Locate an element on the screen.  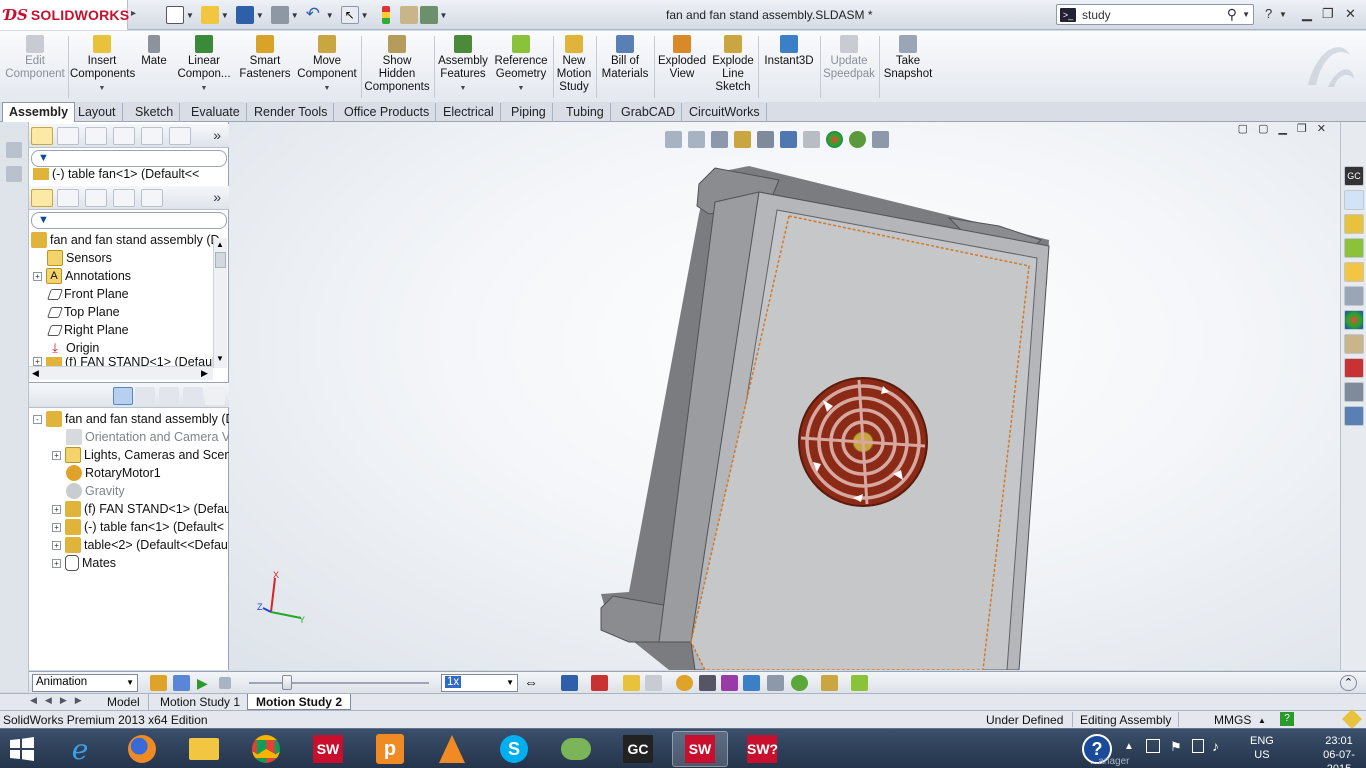
motion-tree-root: - fan and fan stand assembly (D is located at coordinates (134, 419).